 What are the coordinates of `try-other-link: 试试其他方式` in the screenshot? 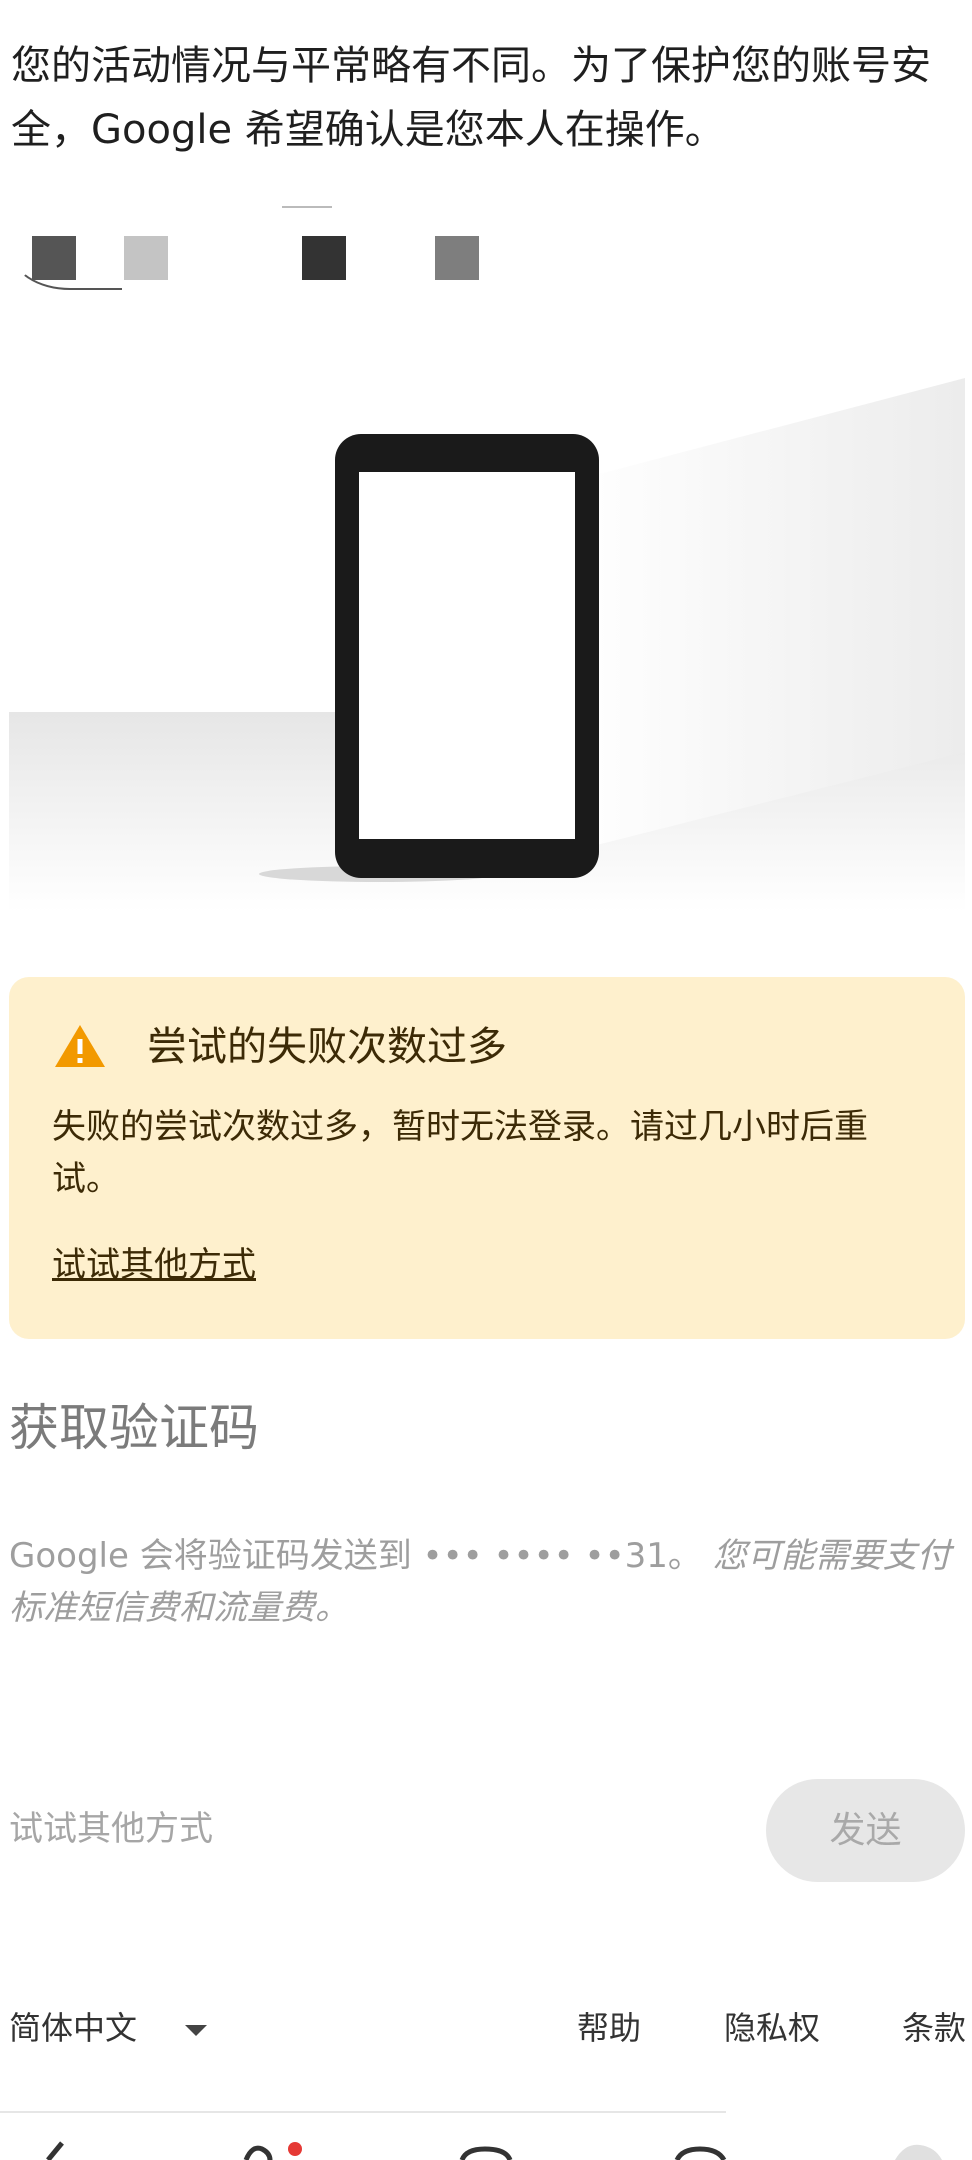 It's located at (111, 1829).